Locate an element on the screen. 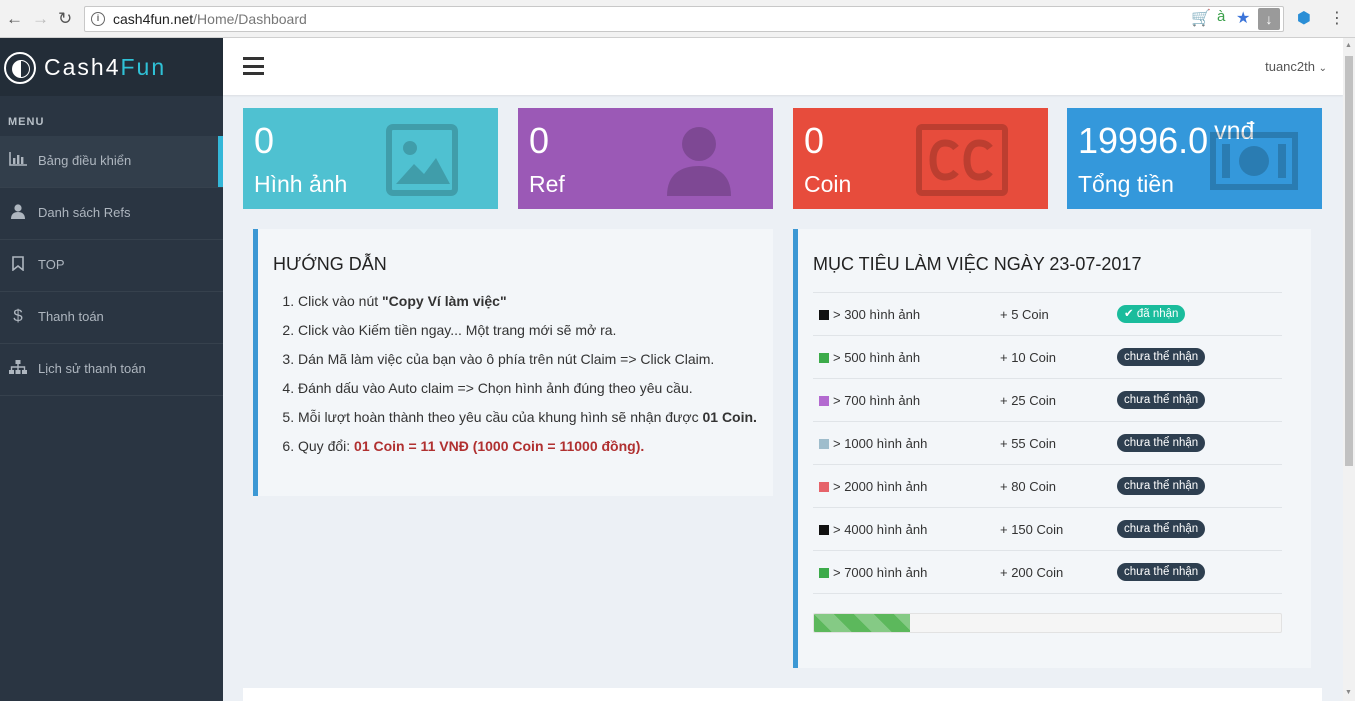 This screenshot has width=1355, height=701. table-row: > 500 hình ảnh + 10 Coin chưa thể nhận is located at coordinates (1047, 357).